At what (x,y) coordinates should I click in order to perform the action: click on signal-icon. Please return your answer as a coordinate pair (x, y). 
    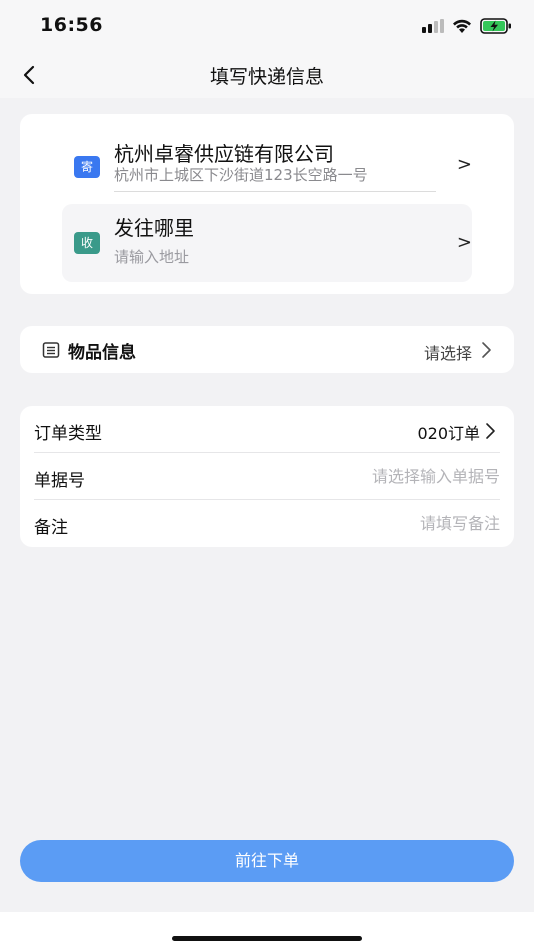
    Looking at the image, I should click on (433, 26).